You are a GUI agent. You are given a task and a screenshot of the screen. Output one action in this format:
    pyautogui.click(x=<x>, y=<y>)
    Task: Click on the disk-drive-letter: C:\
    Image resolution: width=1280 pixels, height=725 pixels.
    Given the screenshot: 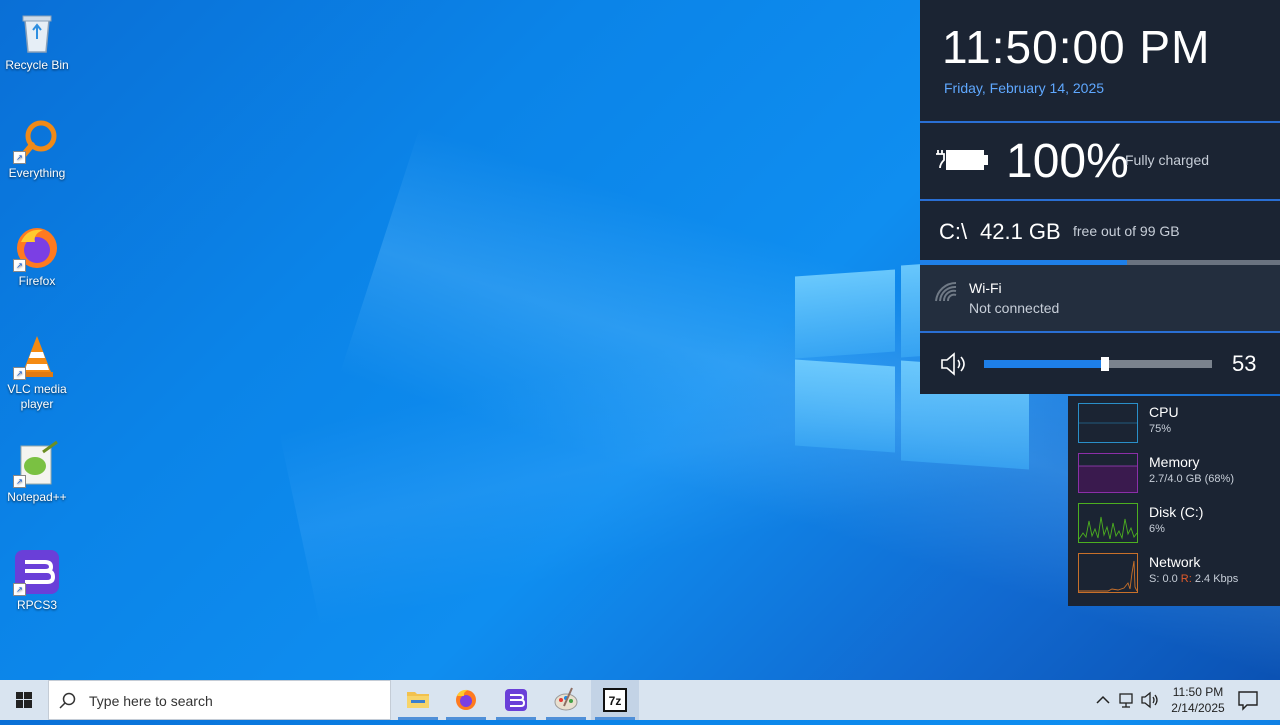 What is the action you would take?
    pyautogui.click(x=953, y=231)
    